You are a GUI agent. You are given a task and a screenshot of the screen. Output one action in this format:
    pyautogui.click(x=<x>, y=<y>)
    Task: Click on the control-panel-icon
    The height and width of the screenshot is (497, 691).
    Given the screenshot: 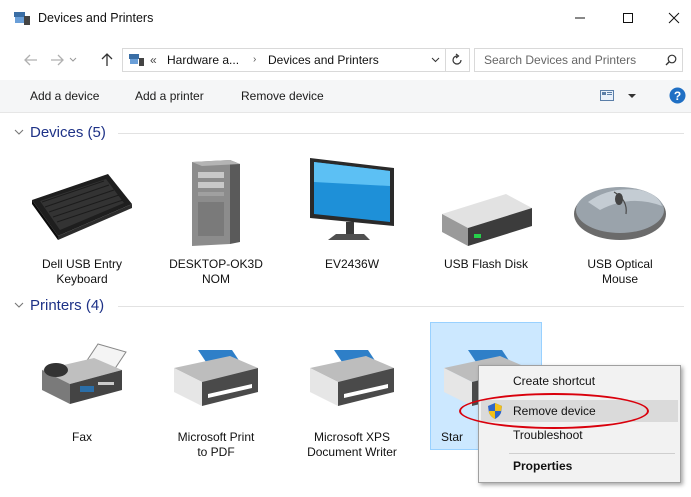 What is the action you would take?
    pyautogui.click(x=136, y=60)
    